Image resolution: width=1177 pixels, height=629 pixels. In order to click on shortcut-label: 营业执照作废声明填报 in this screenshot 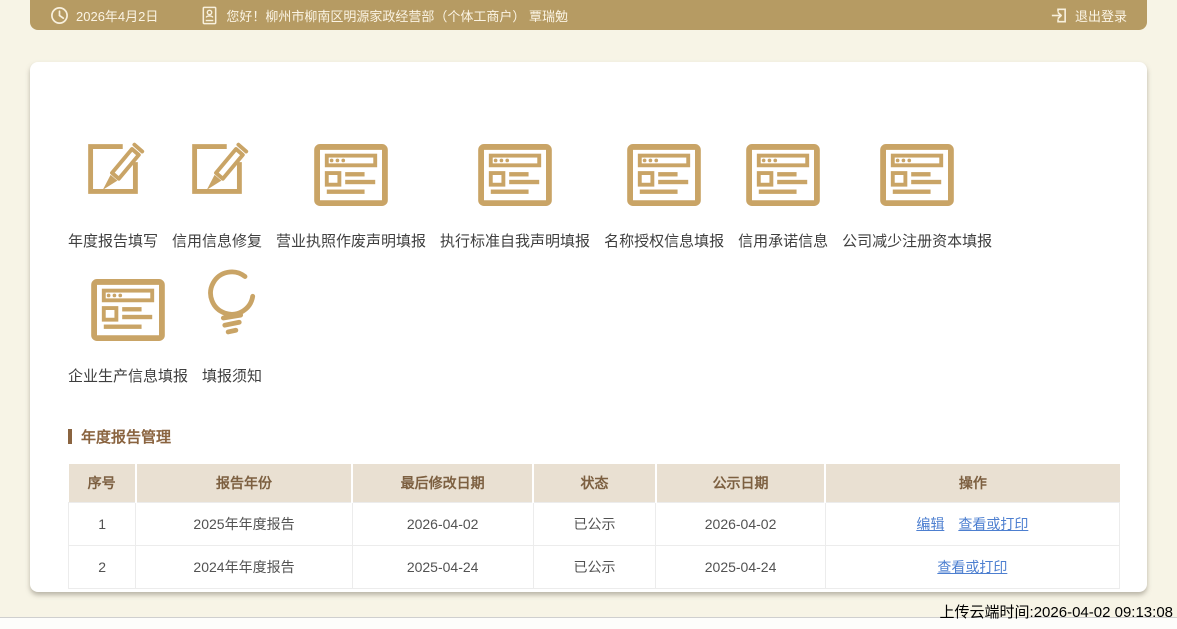, I will do `click(351, 241)`.